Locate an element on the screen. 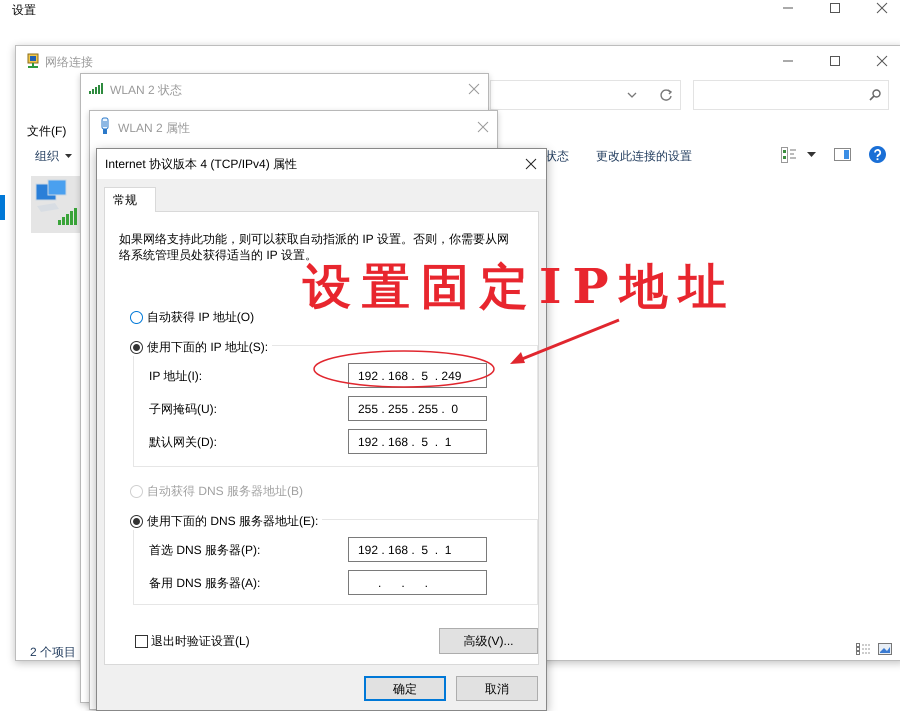 This screenshot has height=711, width=900. signal-bars-icon is located at coordinates (96, 88).